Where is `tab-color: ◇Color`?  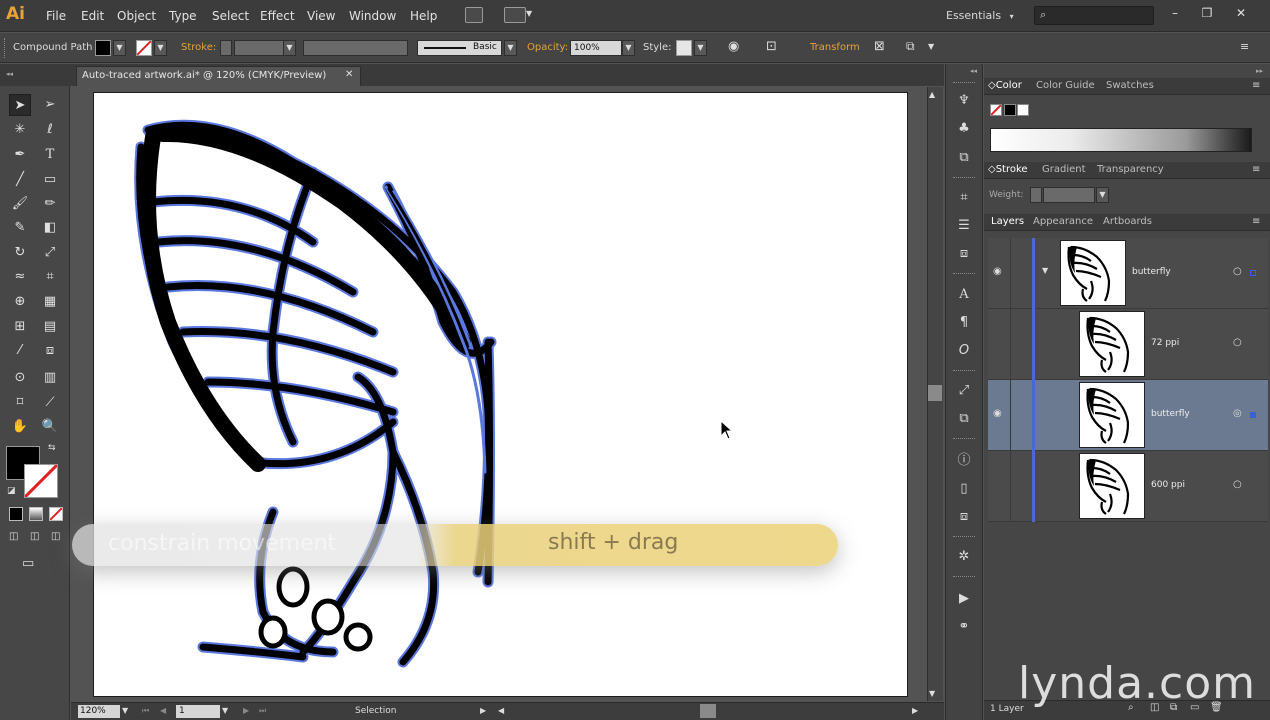 tab-color: ◇Color is located at coordinates (1005, 85).